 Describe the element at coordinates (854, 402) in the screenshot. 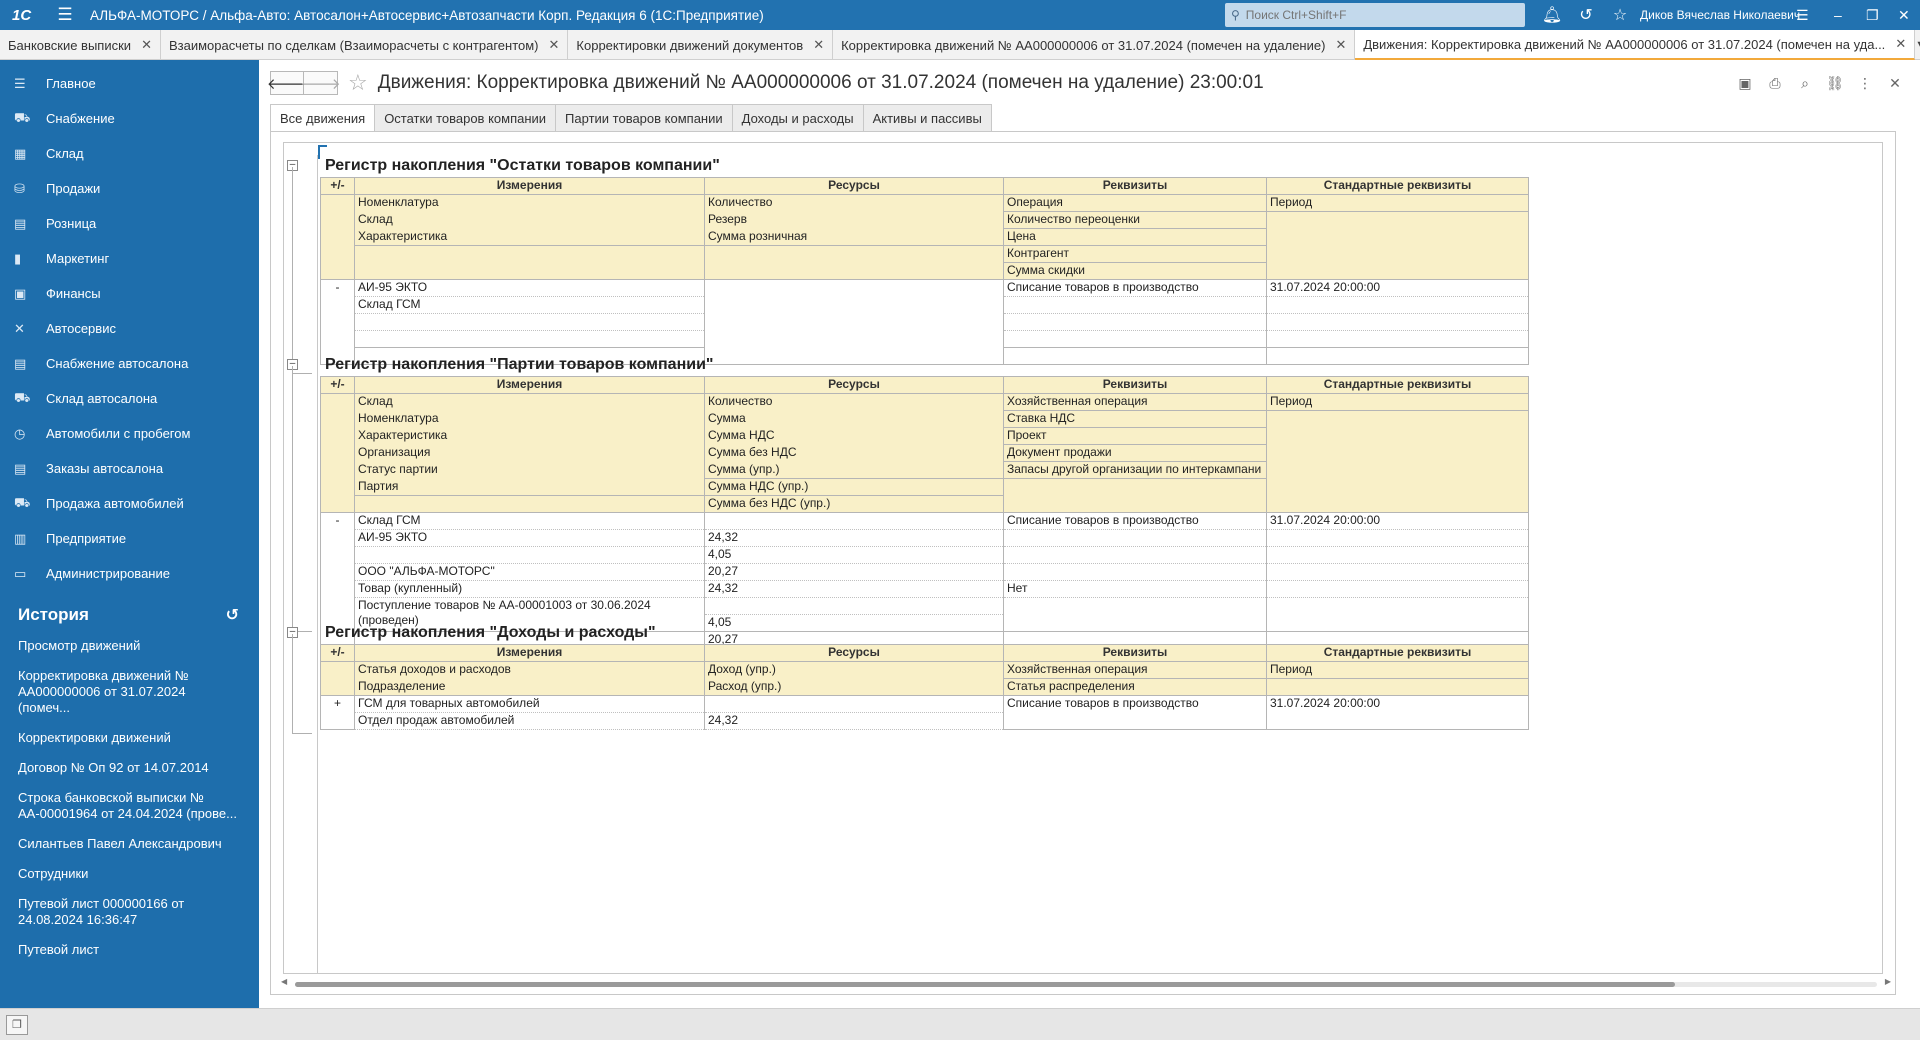

I see `header-cell: Количество` at that location.